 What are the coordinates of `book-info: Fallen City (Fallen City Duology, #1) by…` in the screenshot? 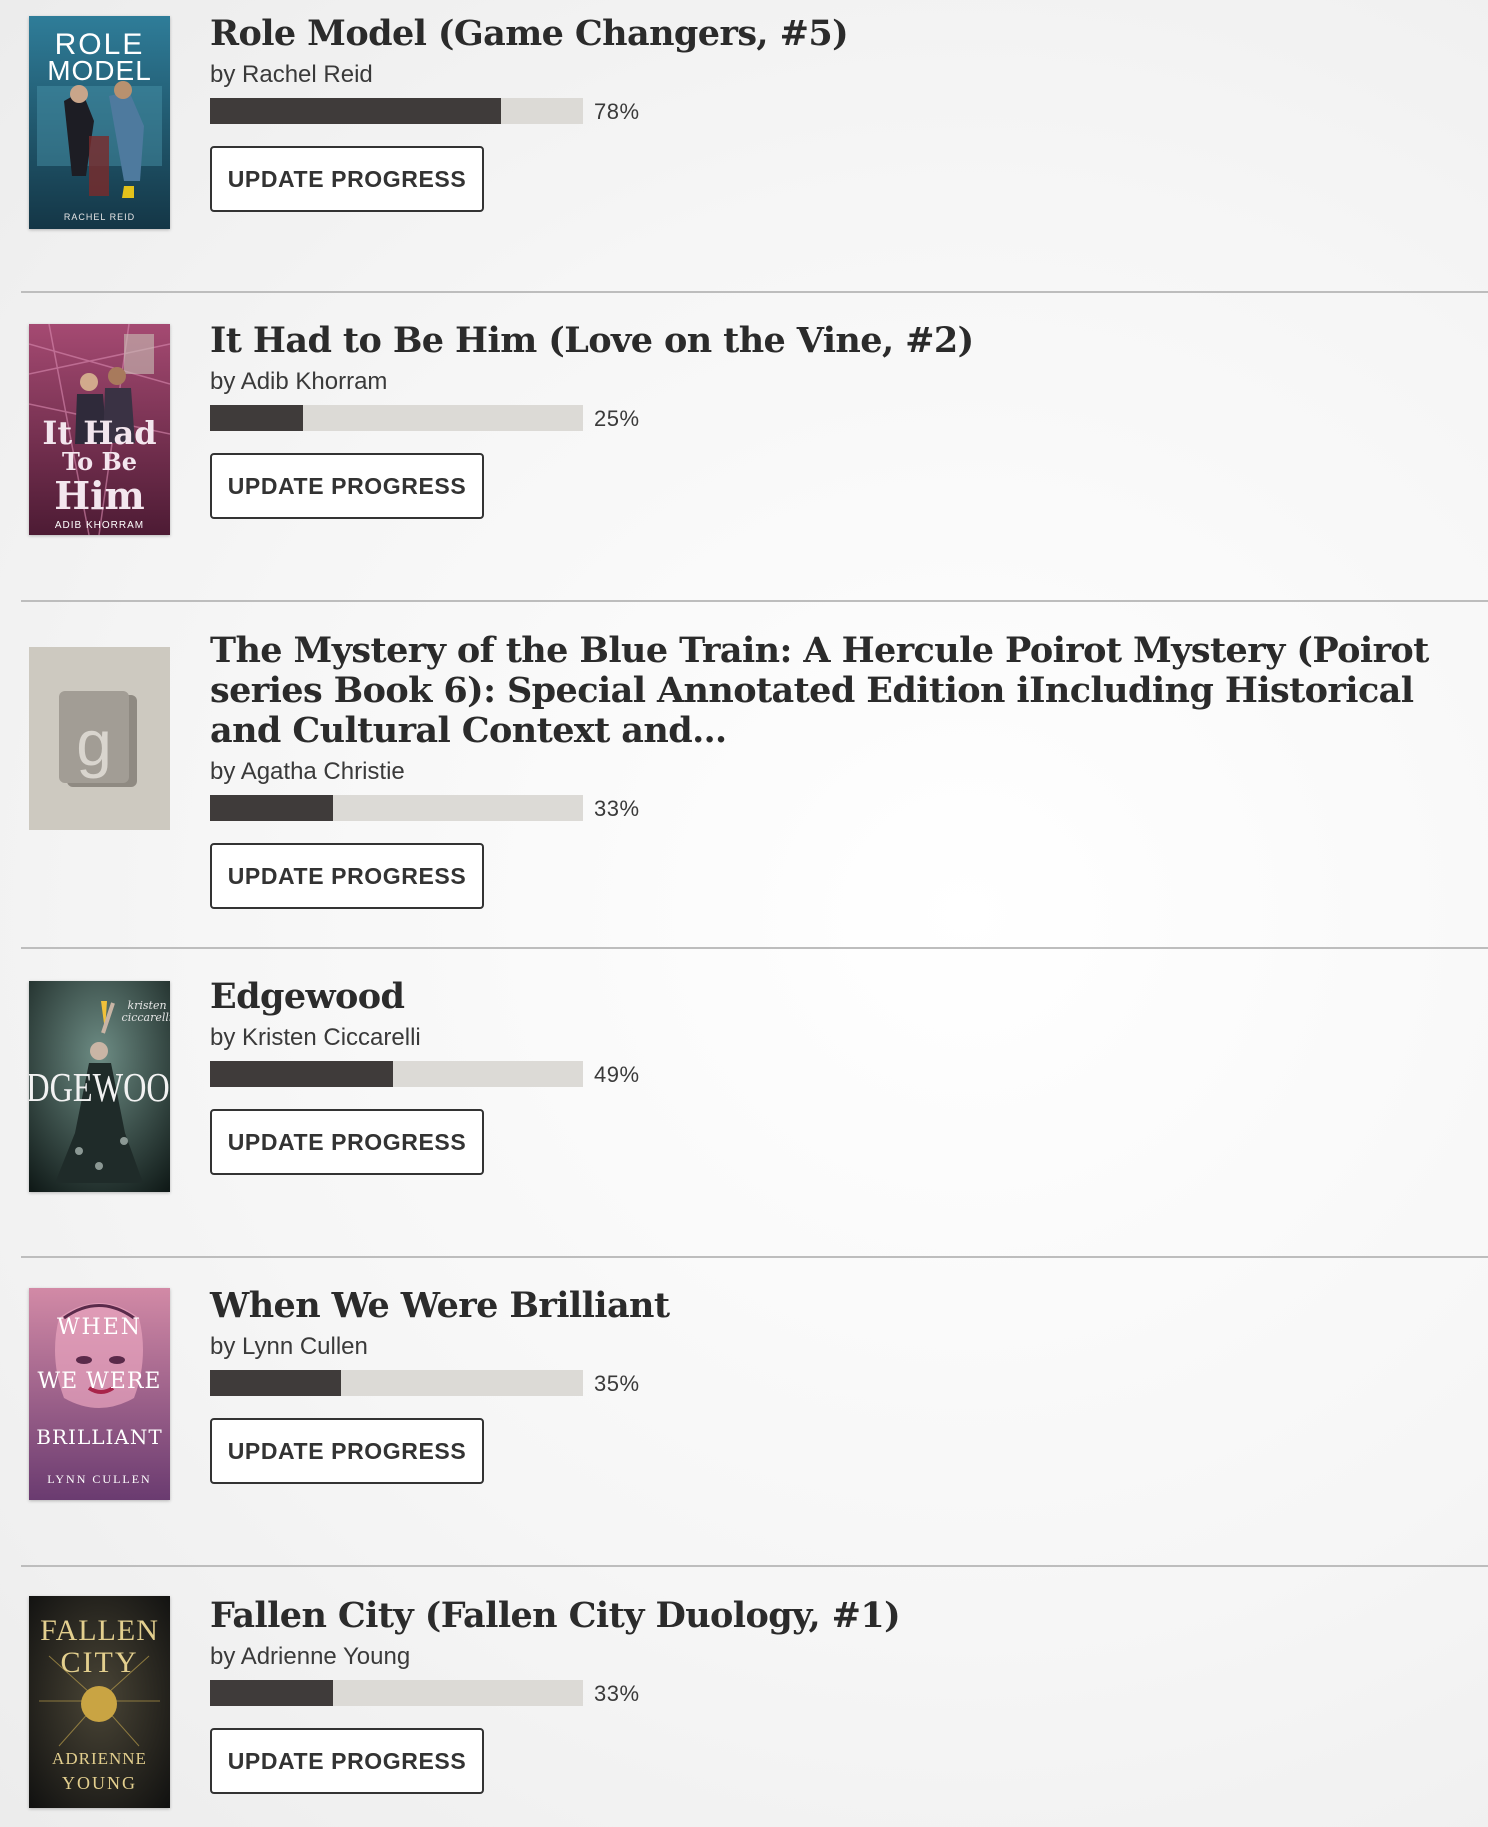 It's located at (834, 1695).